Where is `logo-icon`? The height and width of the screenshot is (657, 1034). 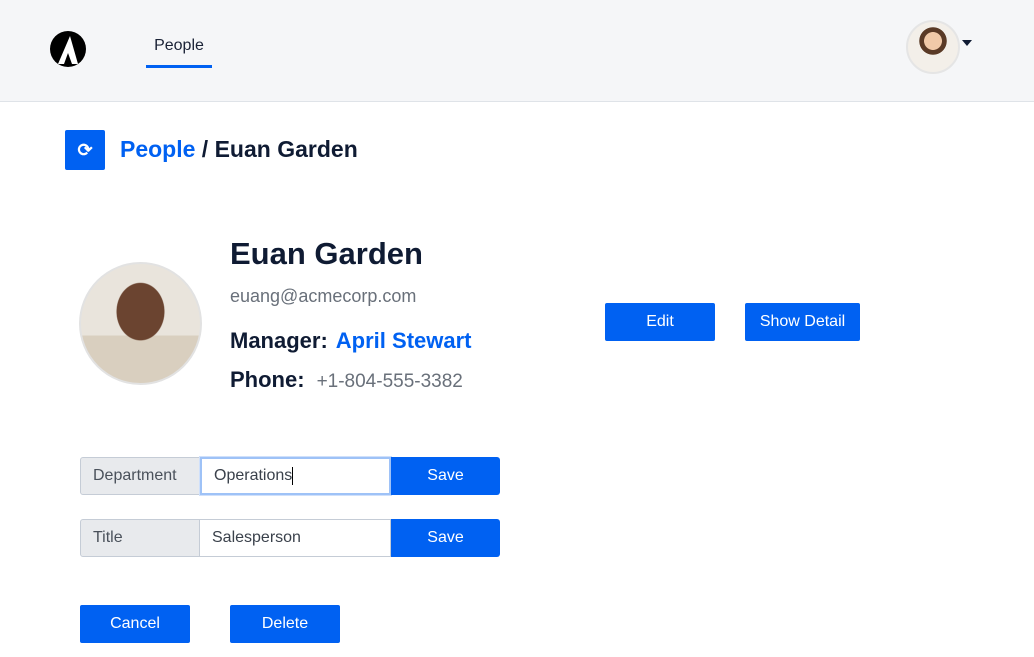
logo-icon is located at coordinates (68, 49).